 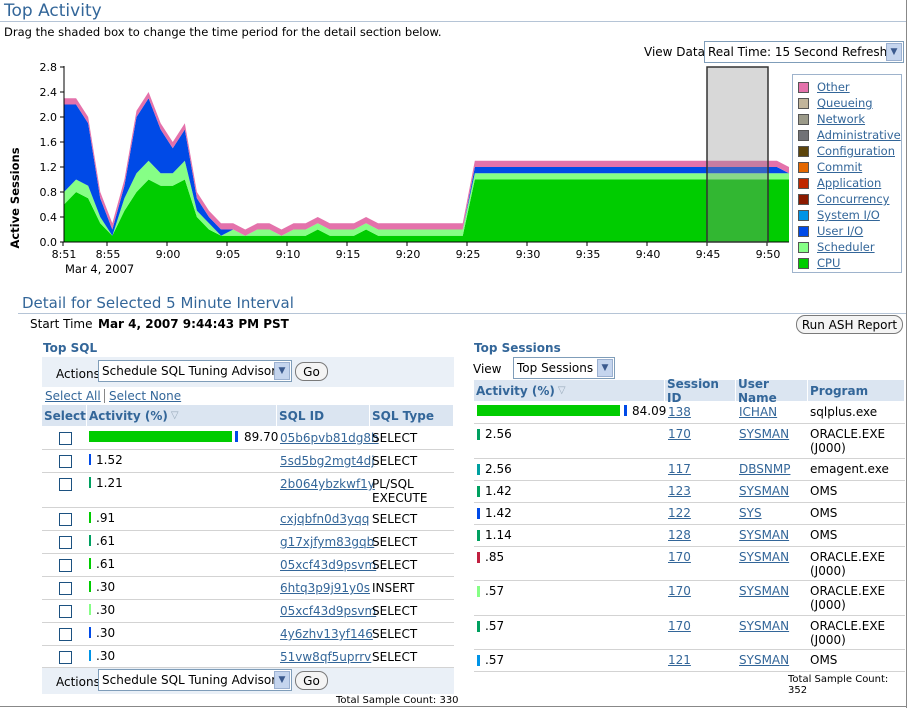 I want to click on user-name-link: ICHAN, so click(x=758, y=412).